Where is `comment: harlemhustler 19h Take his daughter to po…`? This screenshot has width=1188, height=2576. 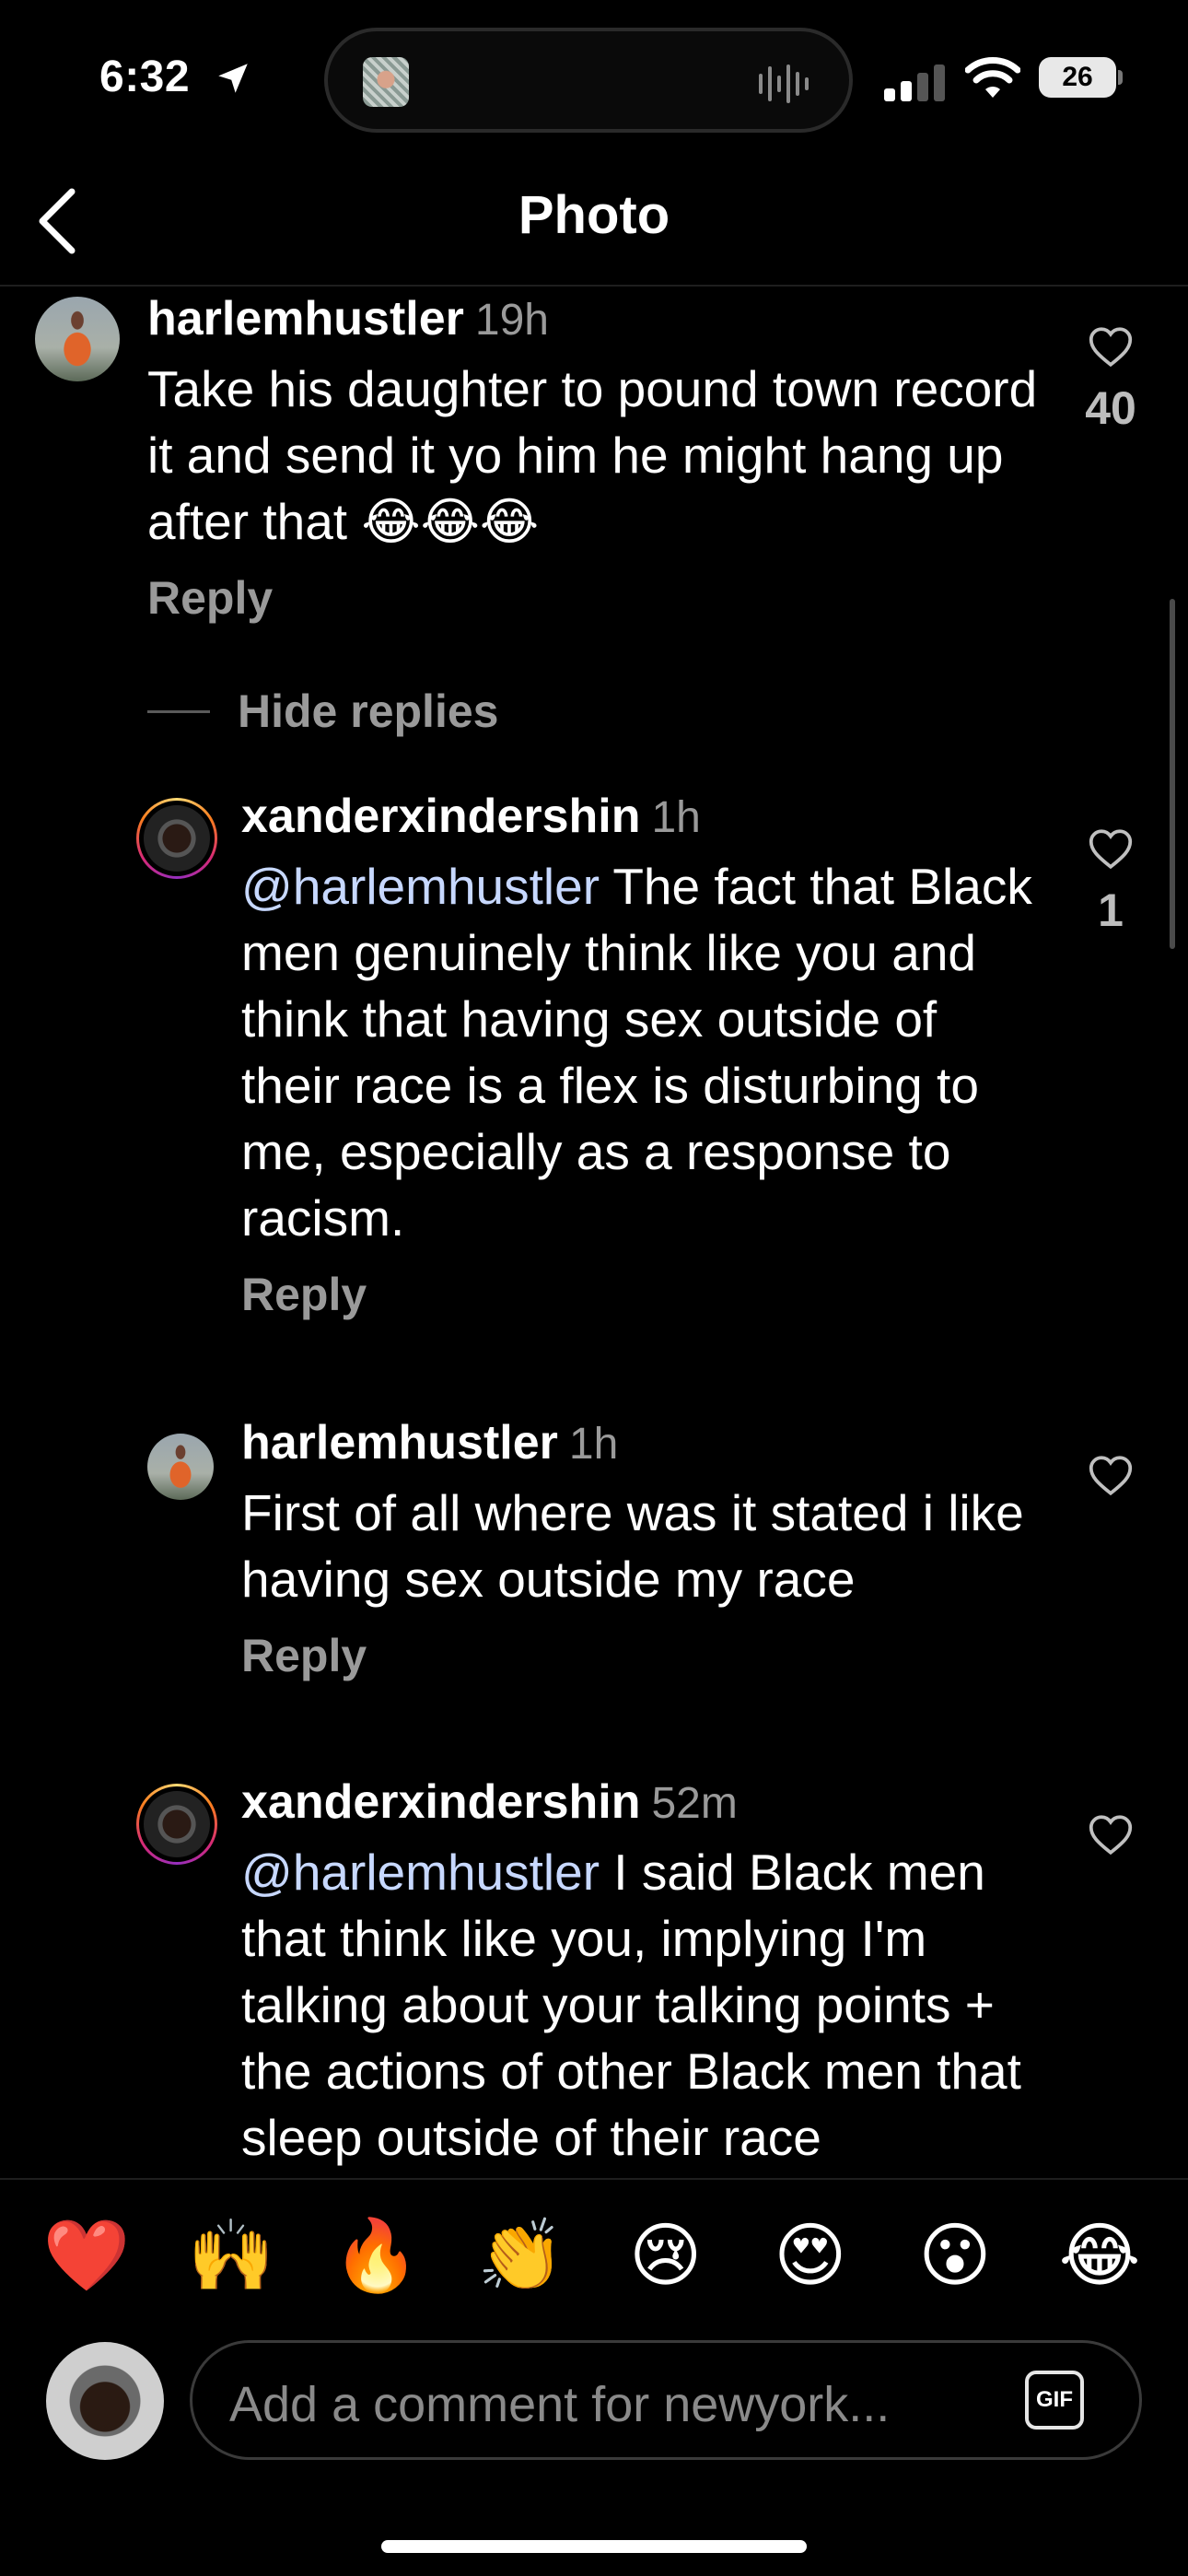 comment: harlemhustler 19h Take his daughter to po… is located at coordinates (594, 475).